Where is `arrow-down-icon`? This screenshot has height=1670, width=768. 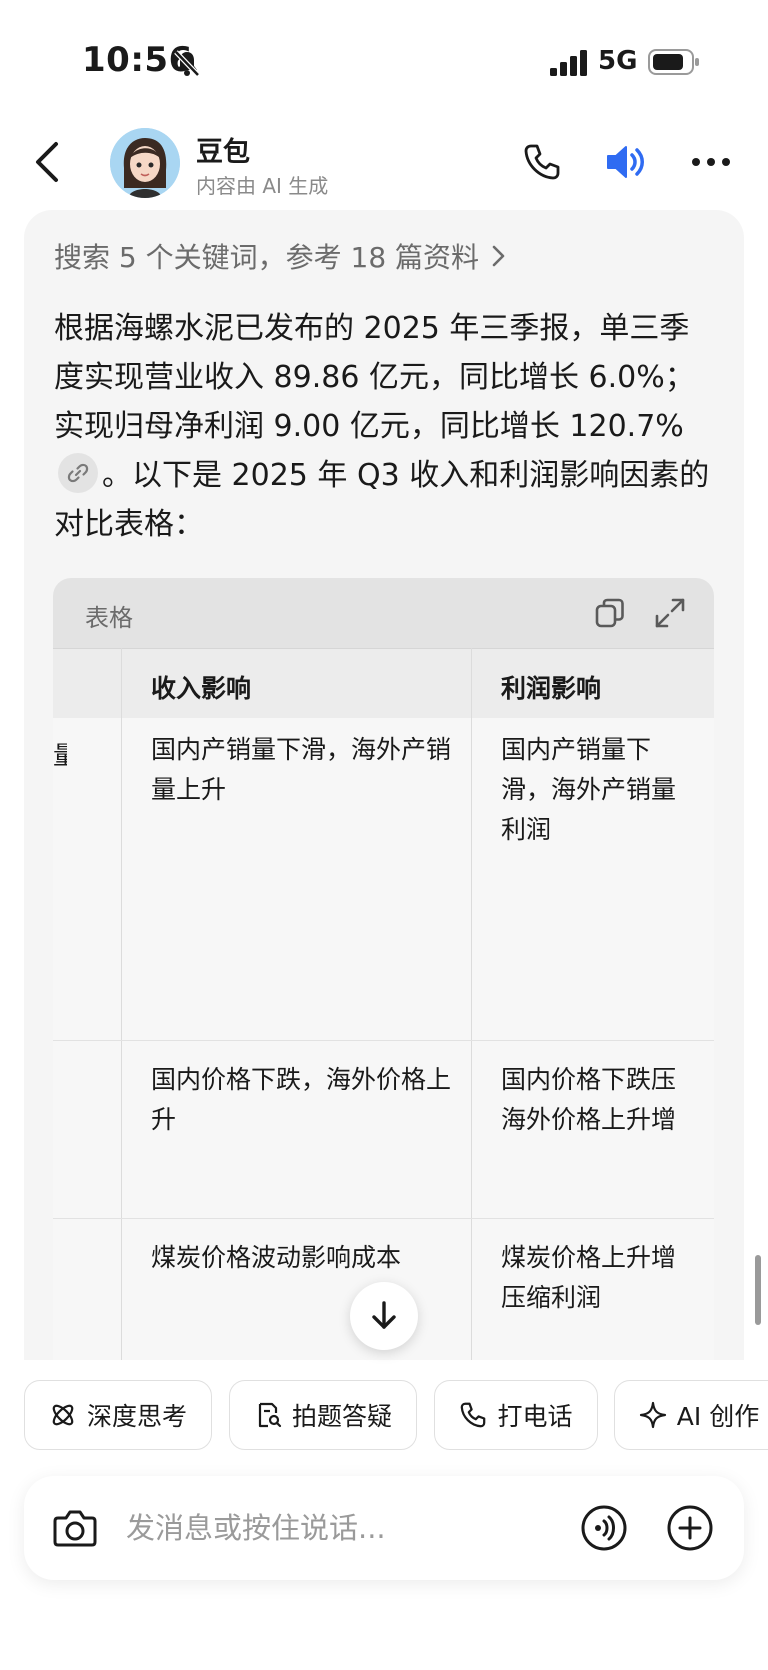 arrow-down-icon is located at coordinates (384, 1315).